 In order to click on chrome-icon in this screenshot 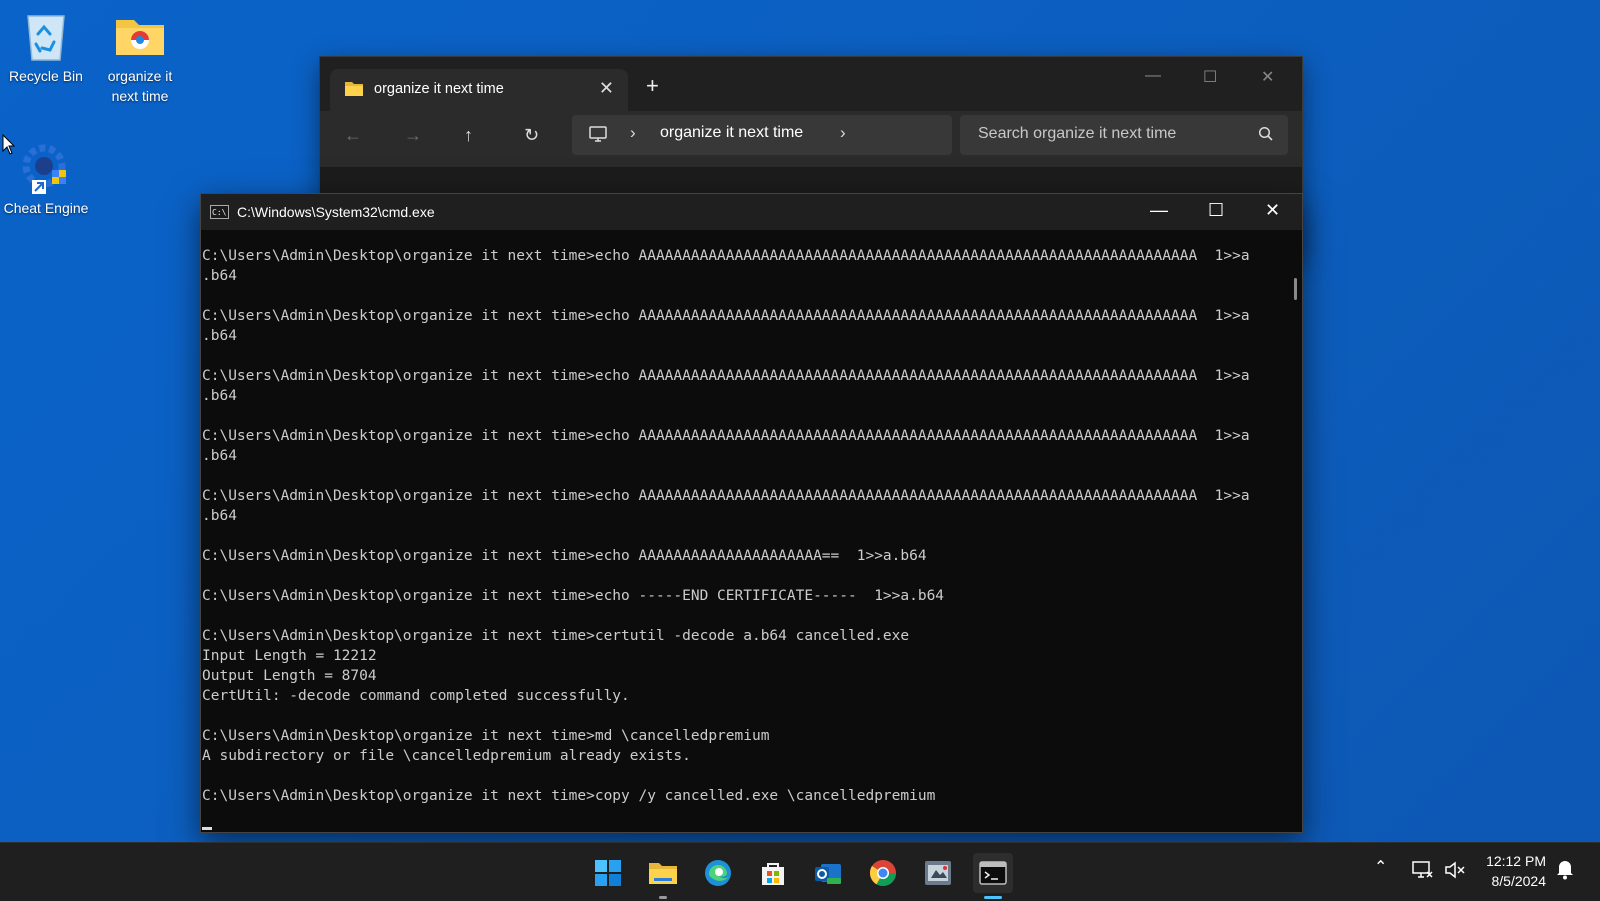, I will do `click(883, 873)`.